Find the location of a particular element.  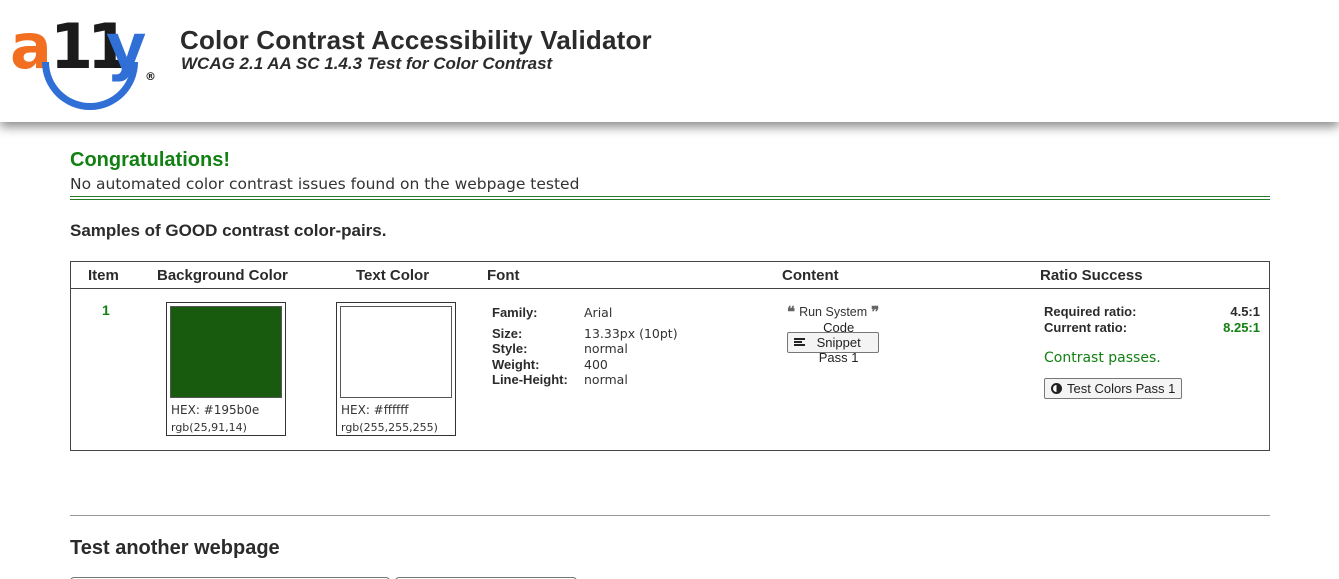

text-rgb: rgb(255,255,255) is located at coordinates (389, 427).